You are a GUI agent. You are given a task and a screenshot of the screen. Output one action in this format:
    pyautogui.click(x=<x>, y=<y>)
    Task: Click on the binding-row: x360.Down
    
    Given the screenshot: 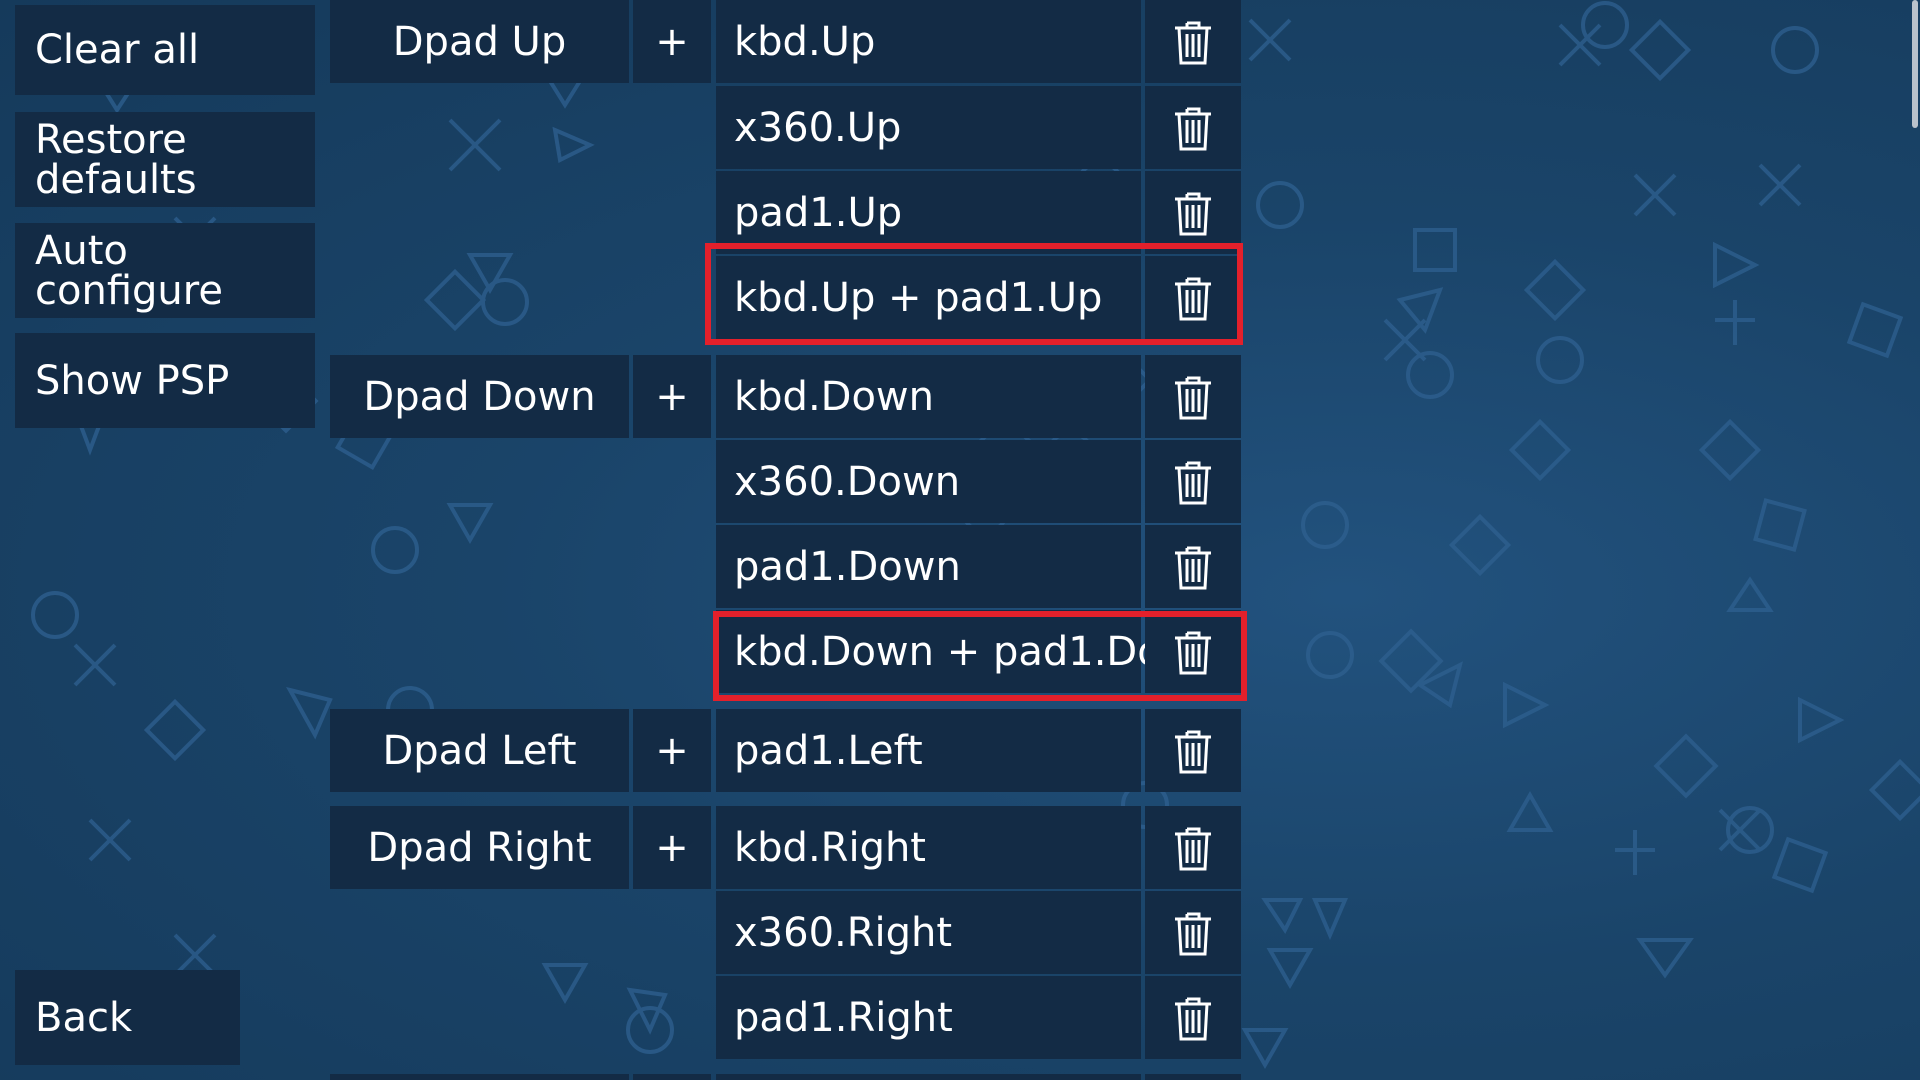 What is the action you would take?
    pyautogui.click(x=978, y=481)
    